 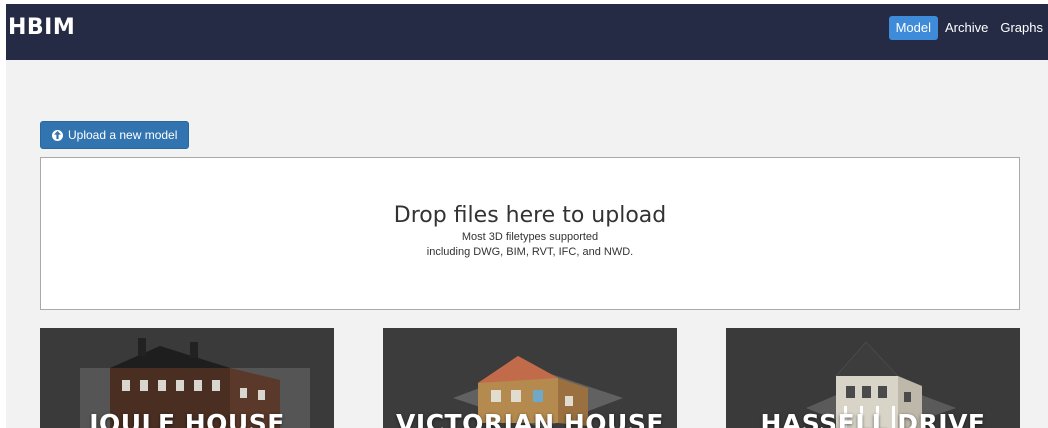 I want to click on brand-logo: HBIM, so click(x=41, y=27).